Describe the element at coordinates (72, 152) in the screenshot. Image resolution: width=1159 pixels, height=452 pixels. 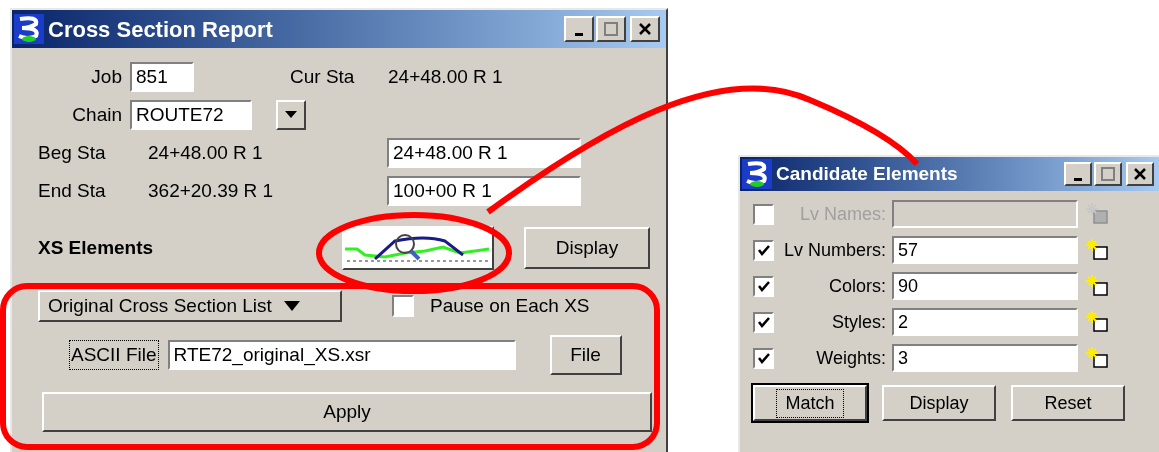
I see `field-label: Beg Sta` at that location.